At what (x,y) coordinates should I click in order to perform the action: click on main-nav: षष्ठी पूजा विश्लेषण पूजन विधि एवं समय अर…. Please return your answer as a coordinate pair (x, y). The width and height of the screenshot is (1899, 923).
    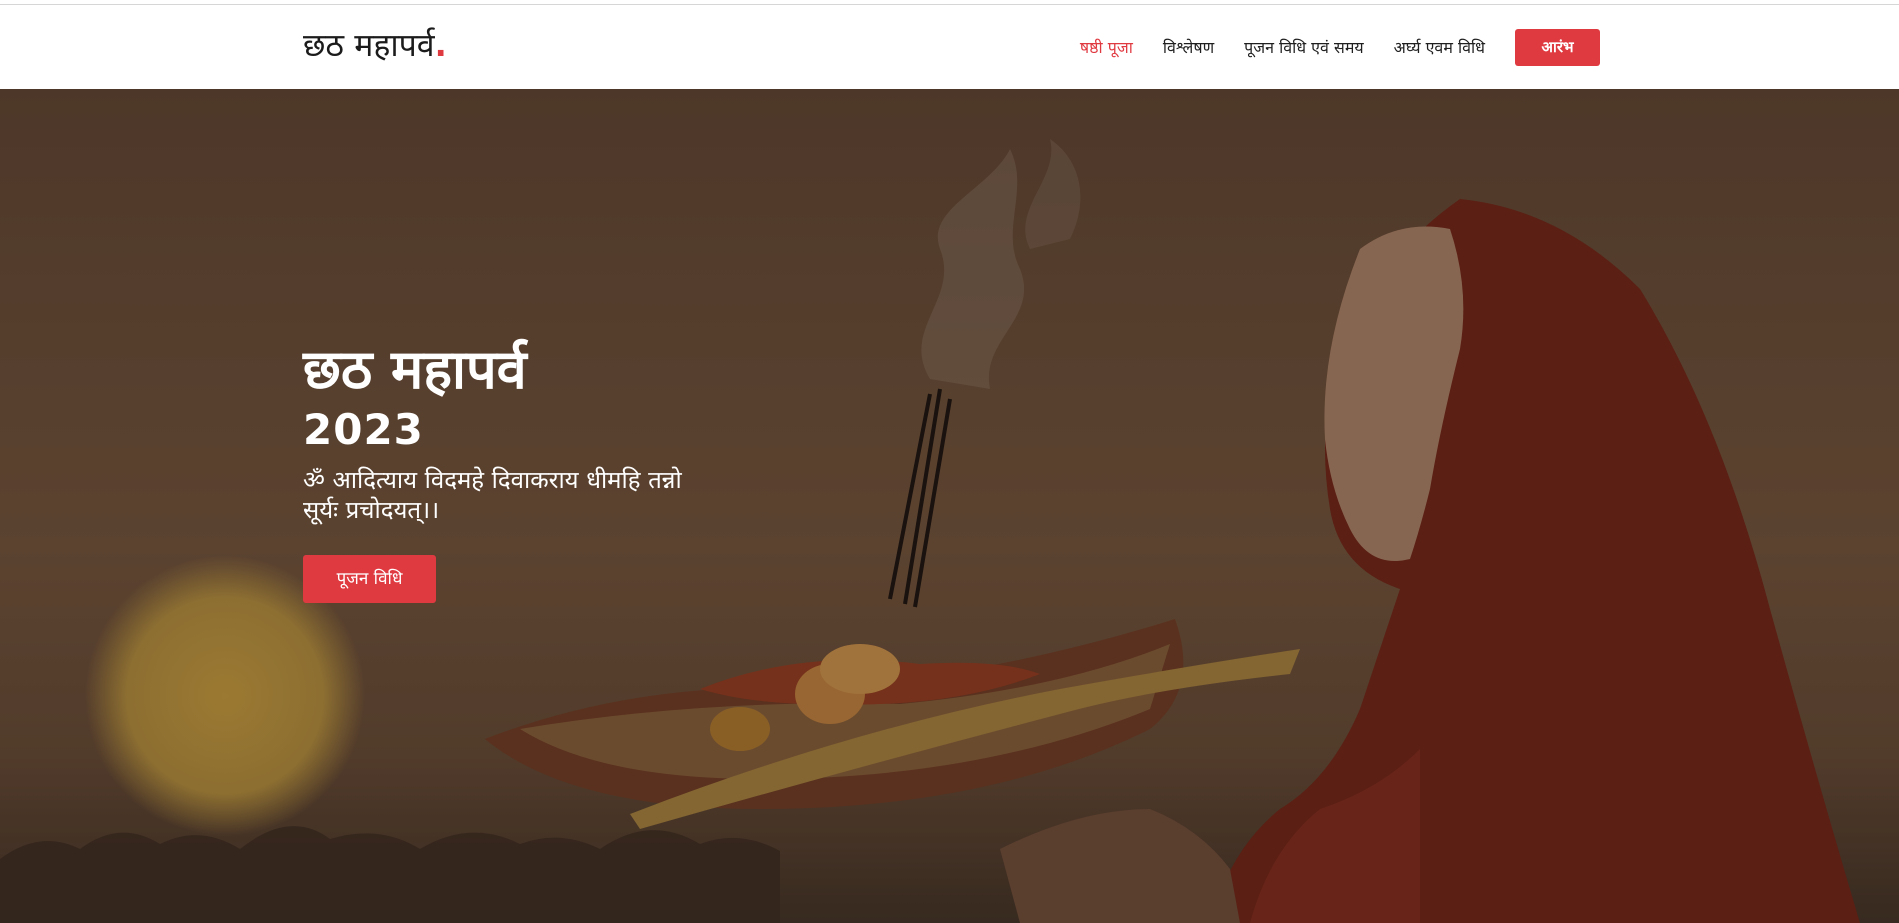
    Looking at the image, I should click on (1325, 47).